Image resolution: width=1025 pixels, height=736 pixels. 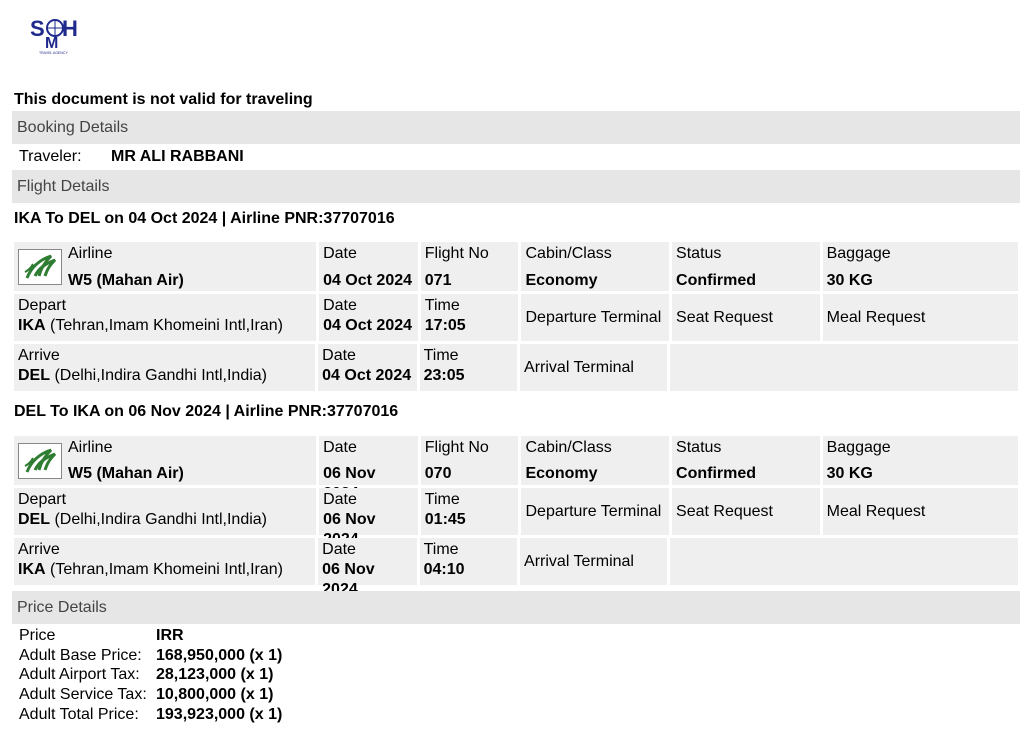 What do you see at coordinates (368, 518) in the screenshot?
I see `depart-date-cell: Date 06 Nov 2024` at bounding box center [368, 518].